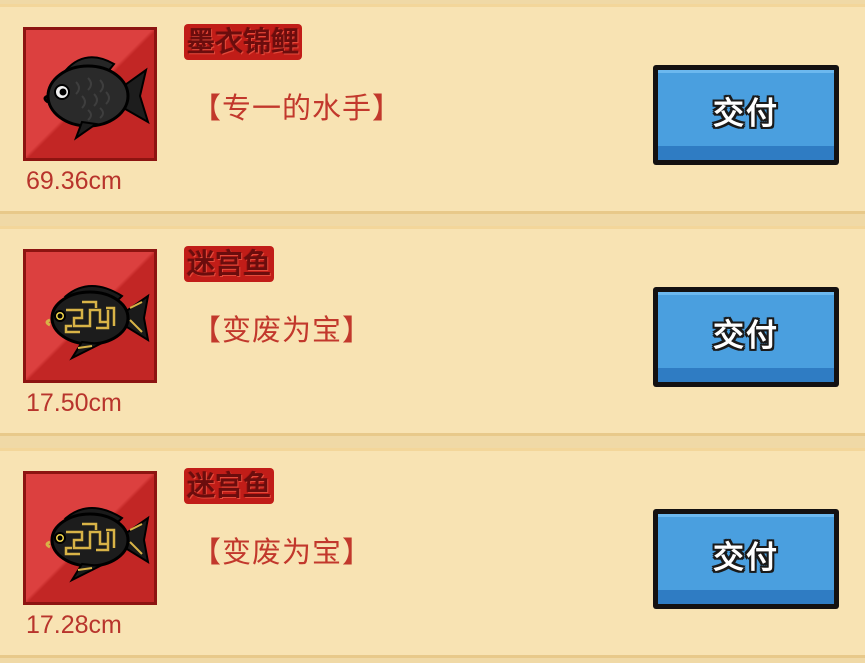 The width and height of the screenshot is (865, 663). What do you see at coordinates (297, 108) in the screenshot?
I see `fish-title: 【专一的水手】` at bounding box center [297, 108].